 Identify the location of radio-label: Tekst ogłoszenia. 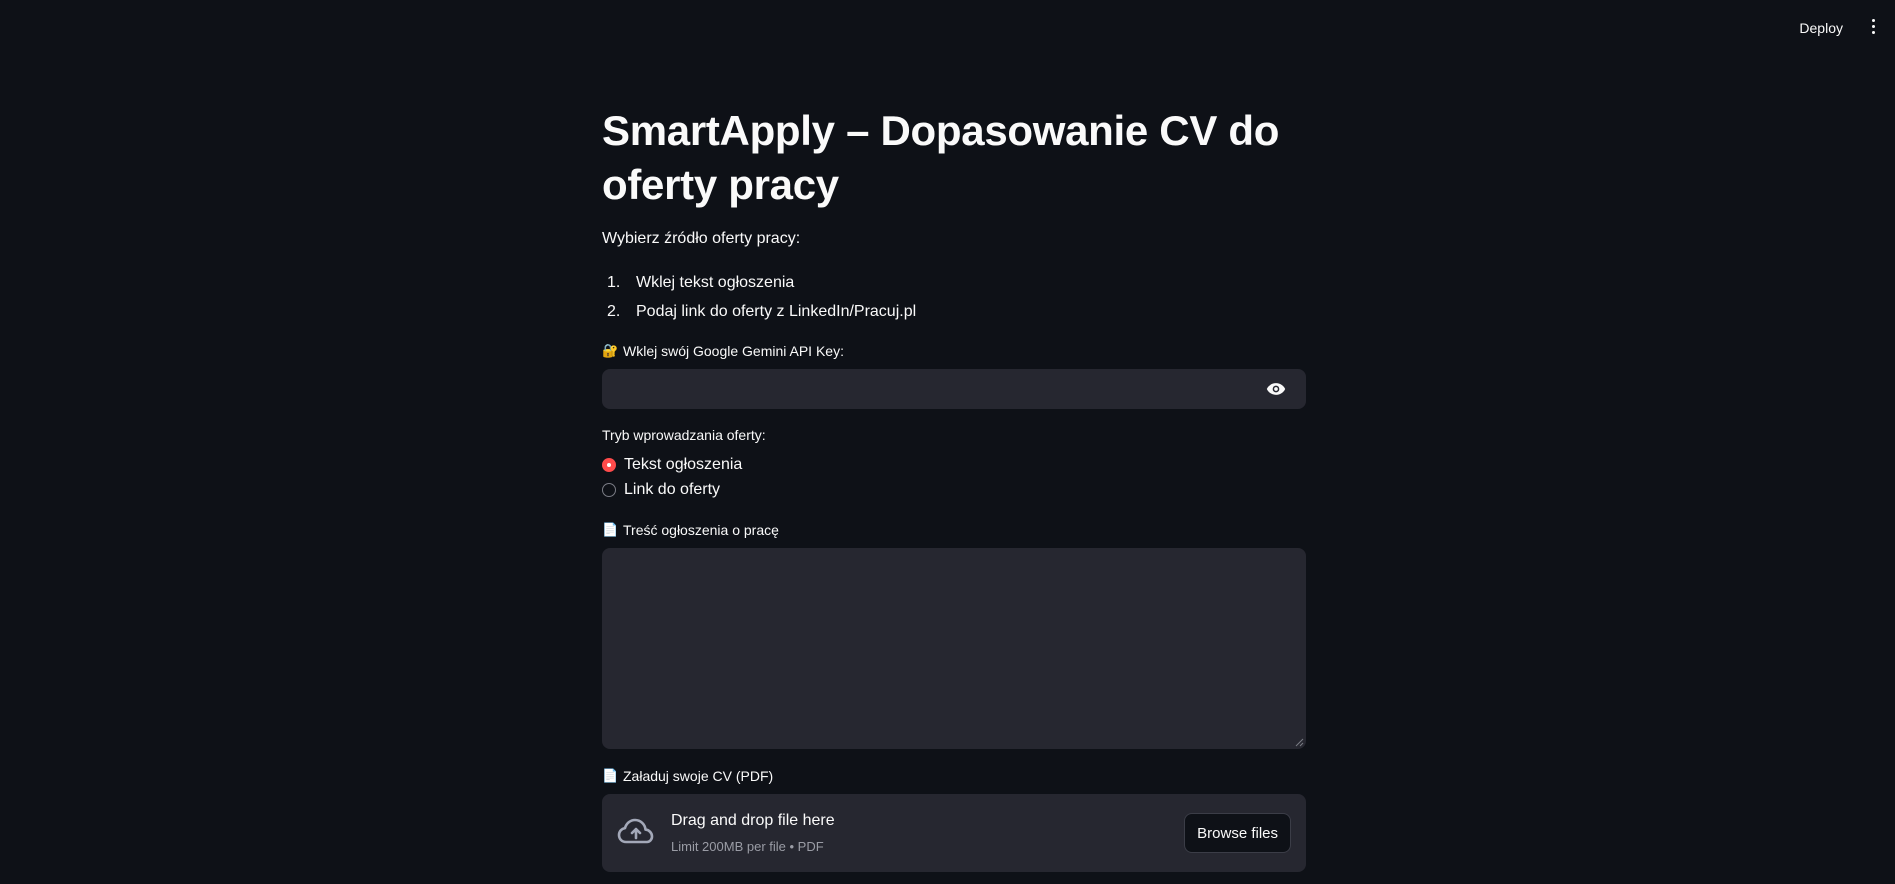
(683, 464).